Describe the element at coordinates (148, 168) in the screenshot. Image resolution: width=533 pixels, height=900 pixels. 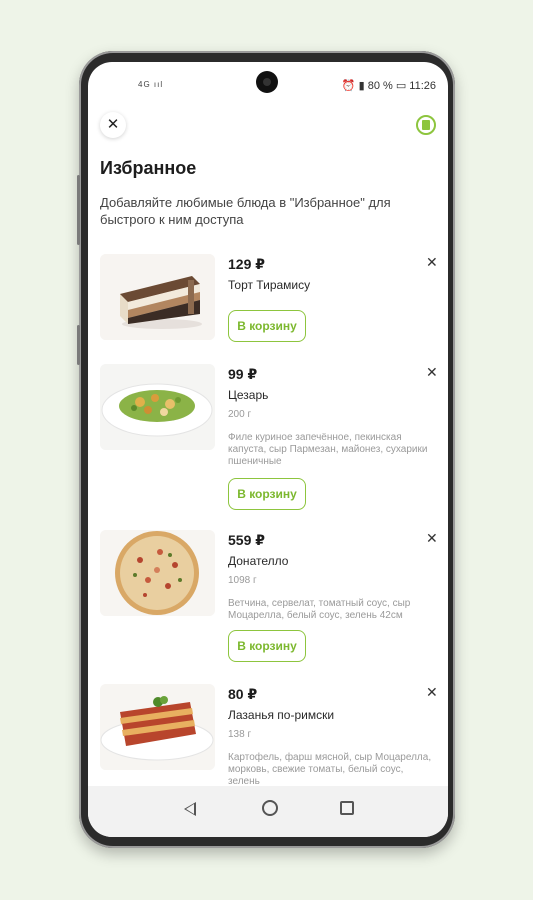
I see `page-title: Избранное` at that location.